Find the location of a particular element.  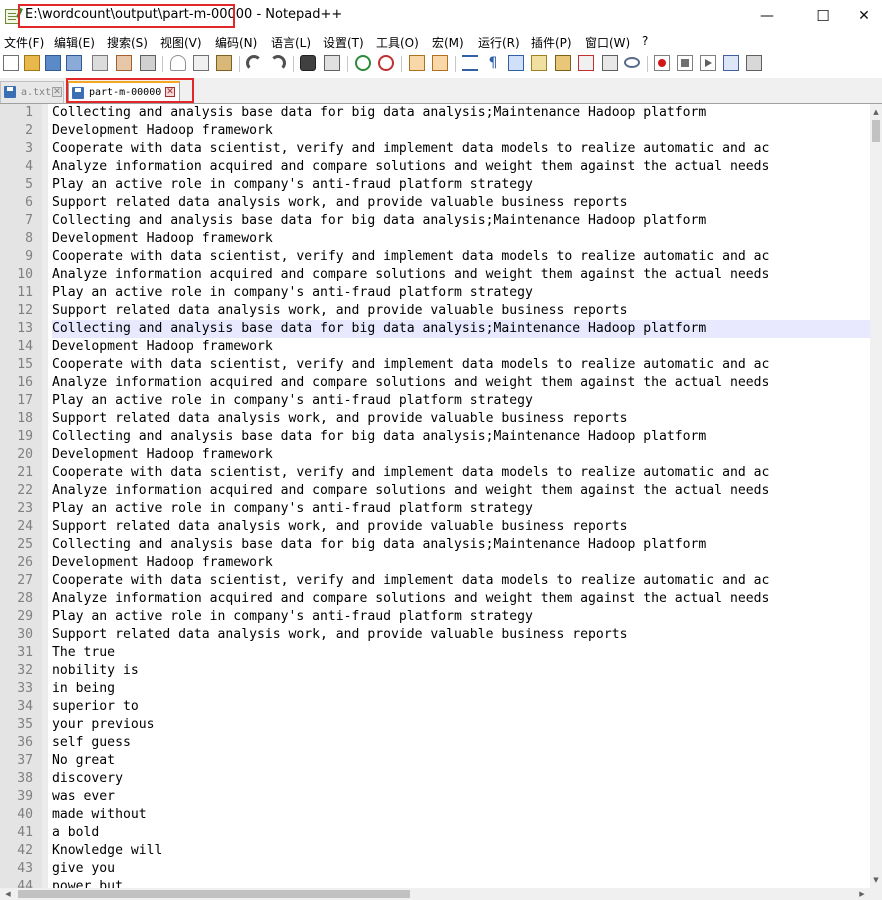

editor-line: 40 made without is located at coordinates (441, 815).